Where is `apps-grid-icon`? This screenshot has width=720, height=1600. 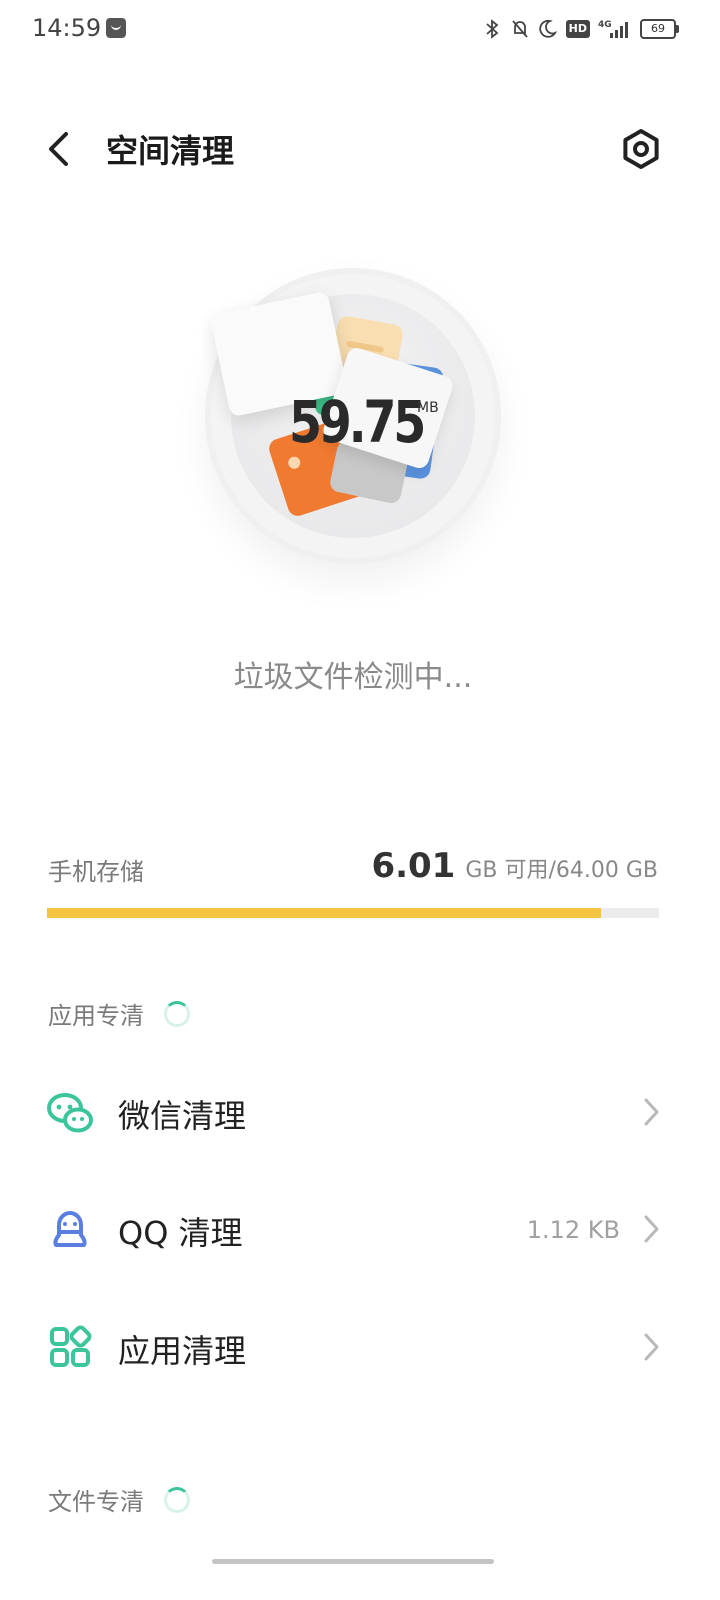
apps-grid-icon is located at coordinates (71, 1346).